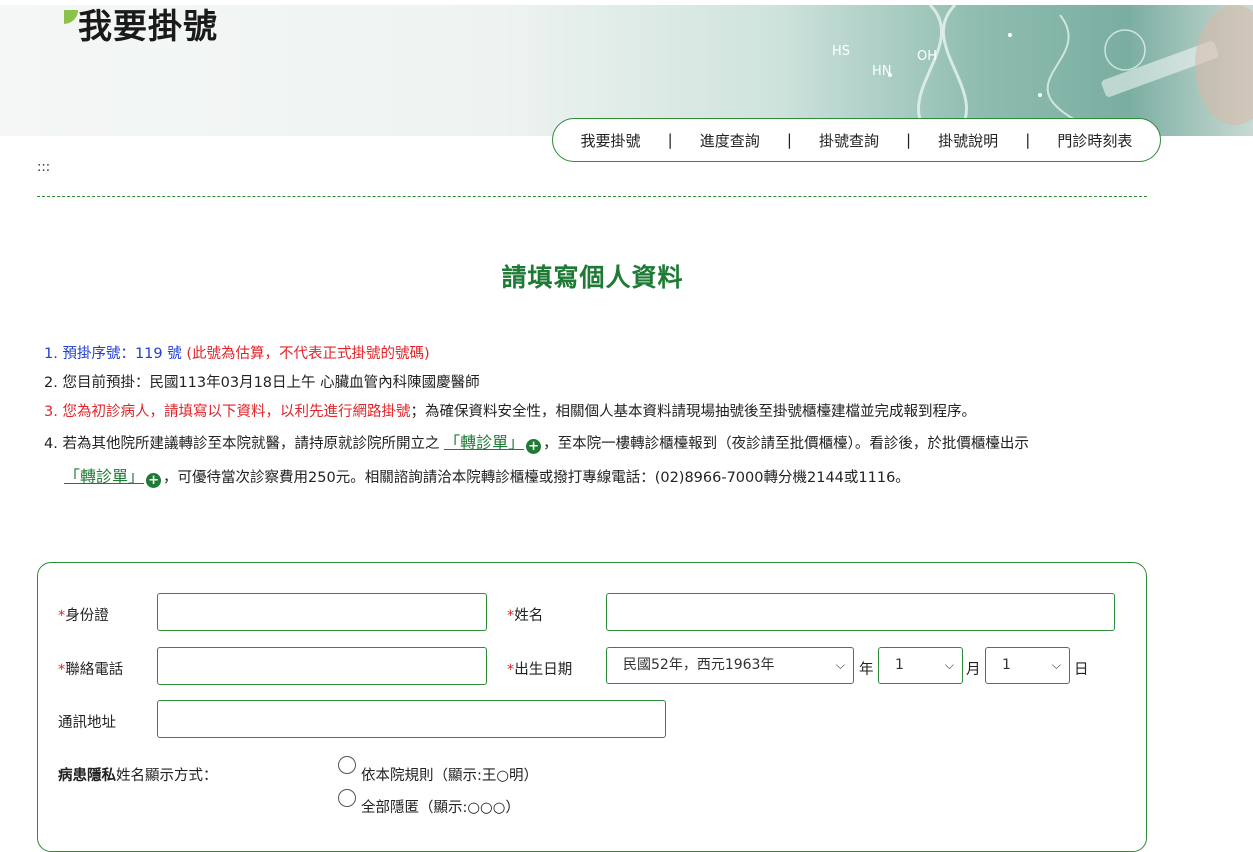 The height and width of the screenshot is (852, 1253). What do you see at coordinates (51, 444) in the screenshot?
I see `note-number: 4.` at bounding box center [51, 444].